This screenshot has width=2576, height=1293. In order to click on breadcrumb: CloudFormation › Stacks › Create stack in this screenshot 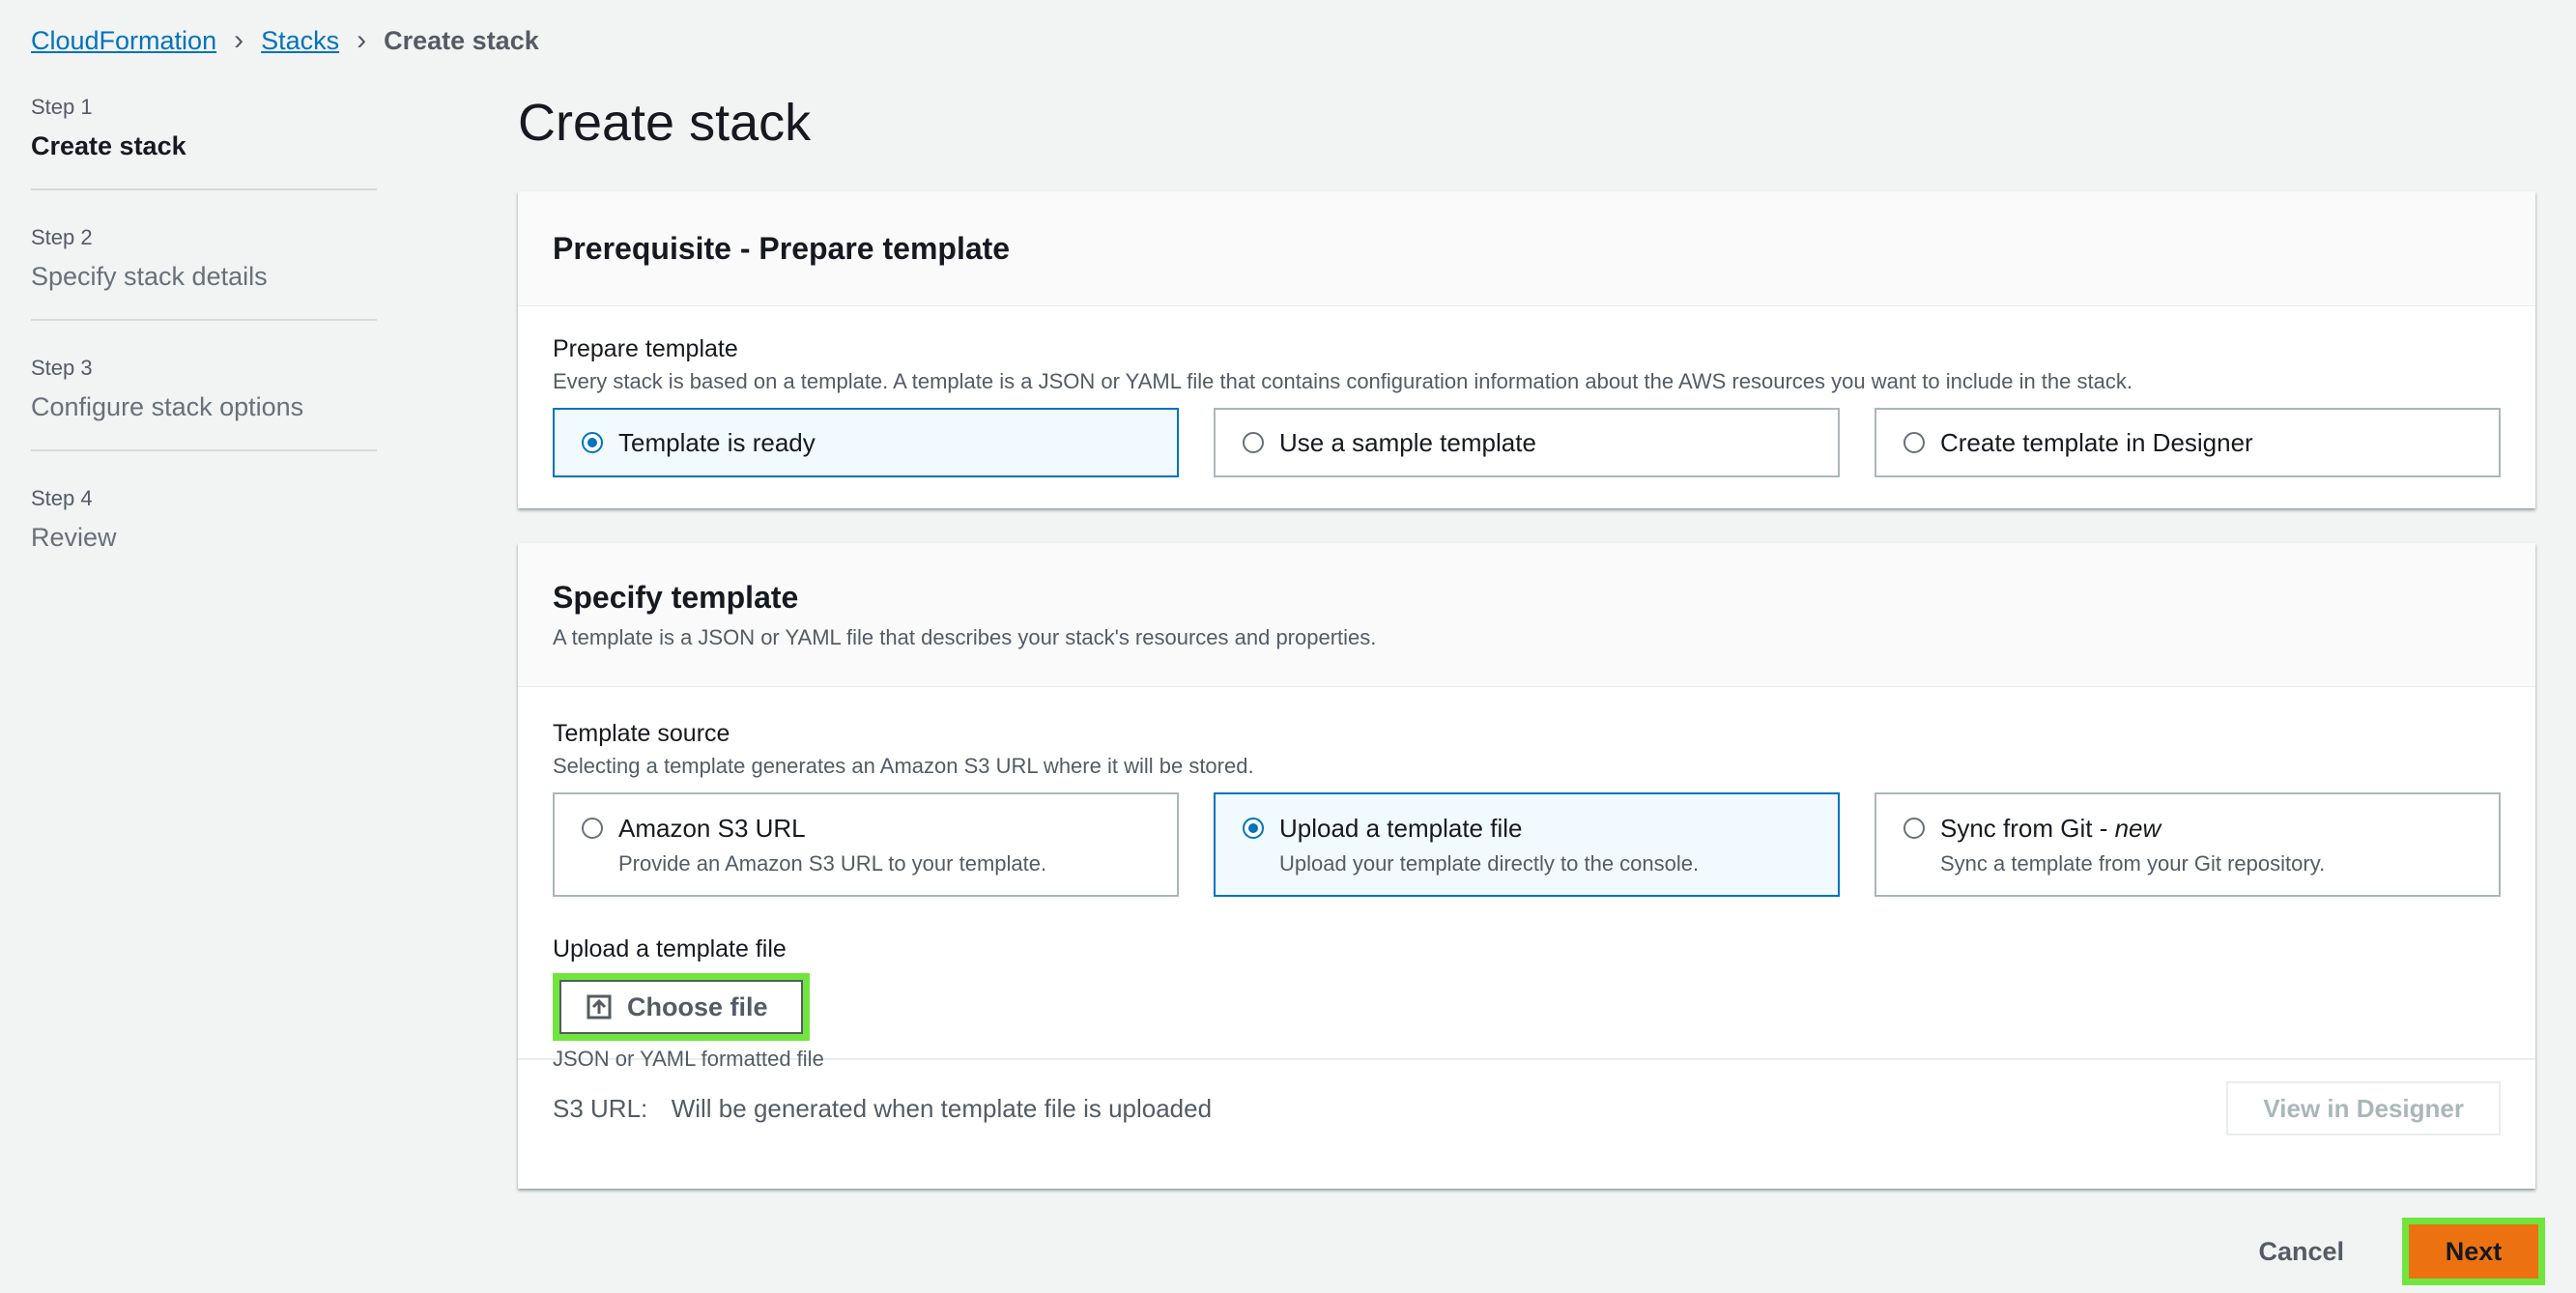, I will do `click(285, 41)`.